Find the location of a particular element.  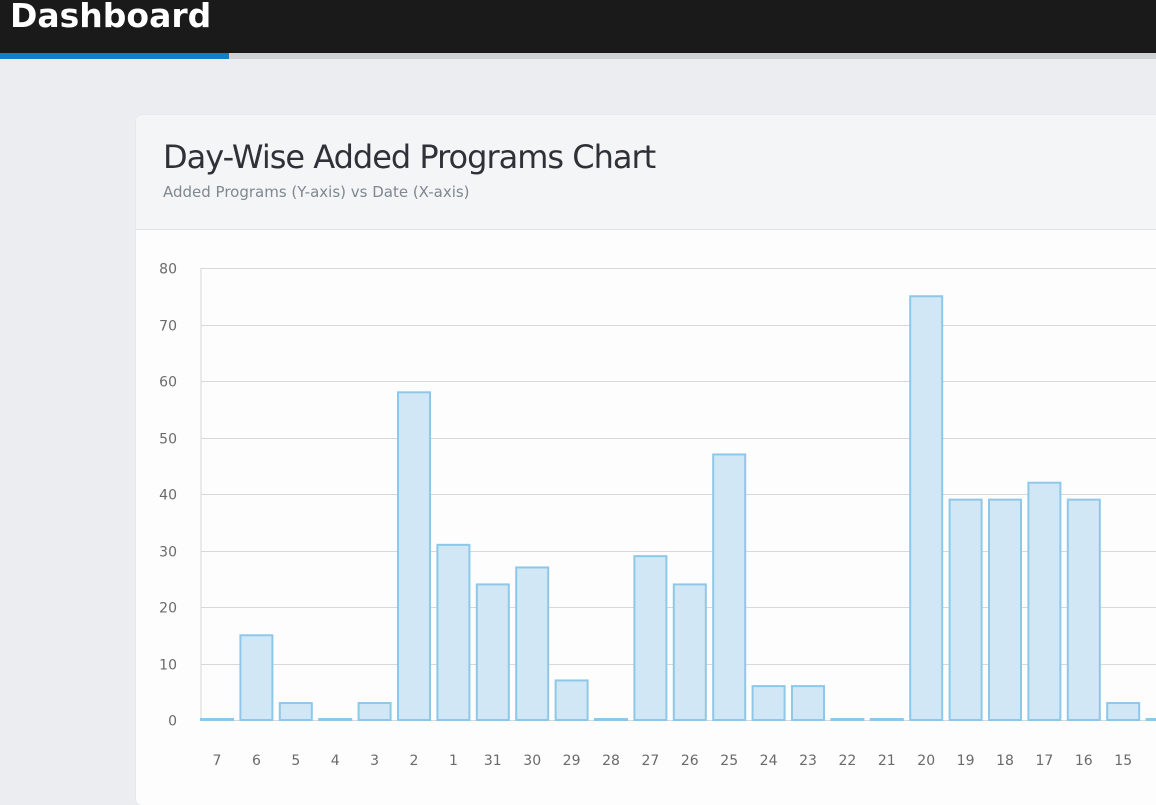

x-tick-label: 21 is located at coordinates (887, 761).